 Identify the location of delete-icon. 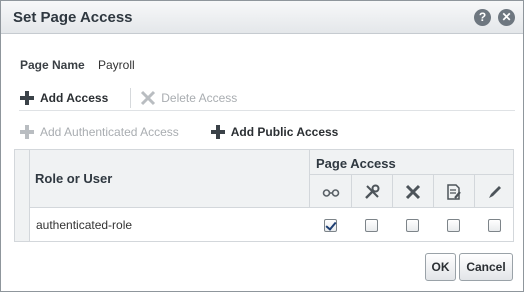
(412, 191).